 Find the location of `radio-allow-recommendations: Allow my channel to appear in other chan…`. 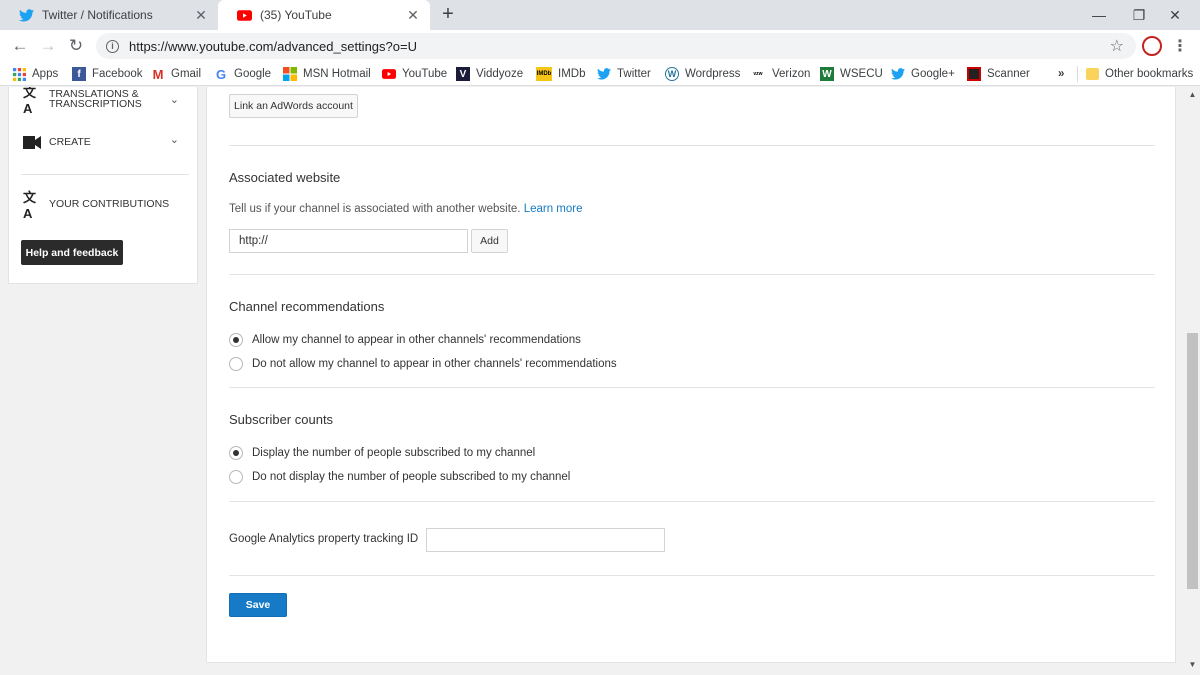

radio-allow-recommendations: Allow my channel to appear in other chan… is located at coordinates (405, 340).